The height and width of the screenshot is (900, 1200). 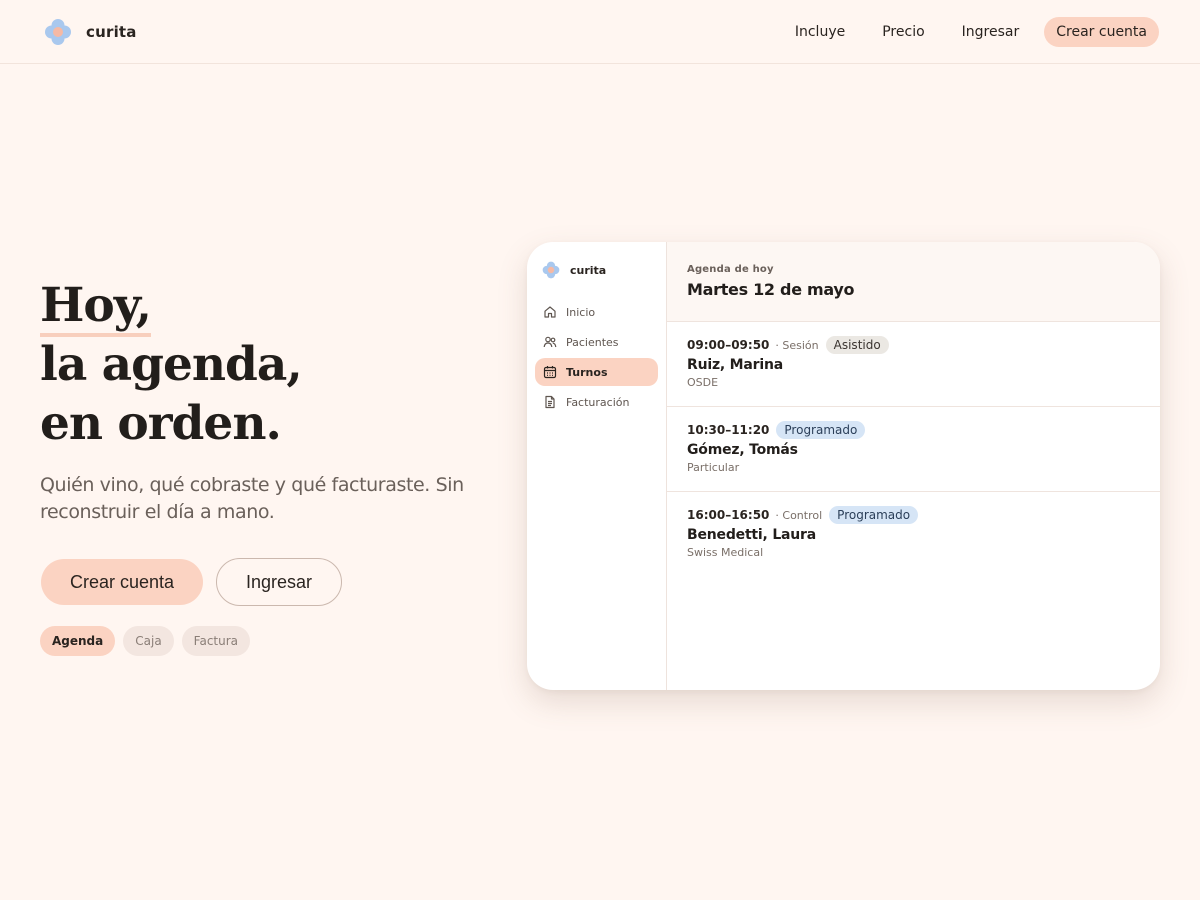 I want to click on patient-name: Ruiz, Marina, so click(x=735, y=365).